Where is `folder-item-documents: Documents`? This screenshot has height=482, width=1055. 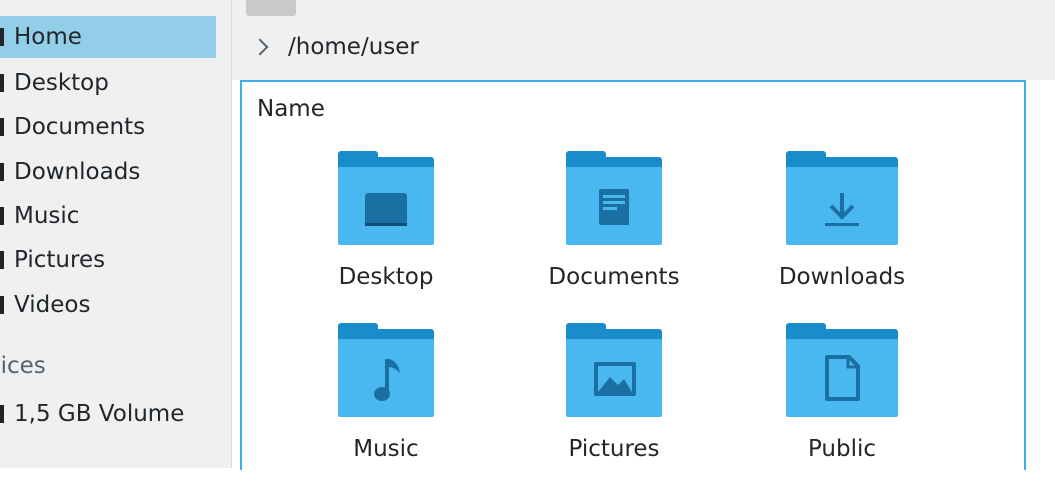 folder-item-documents: Documents is located at coordinates (614, 220).